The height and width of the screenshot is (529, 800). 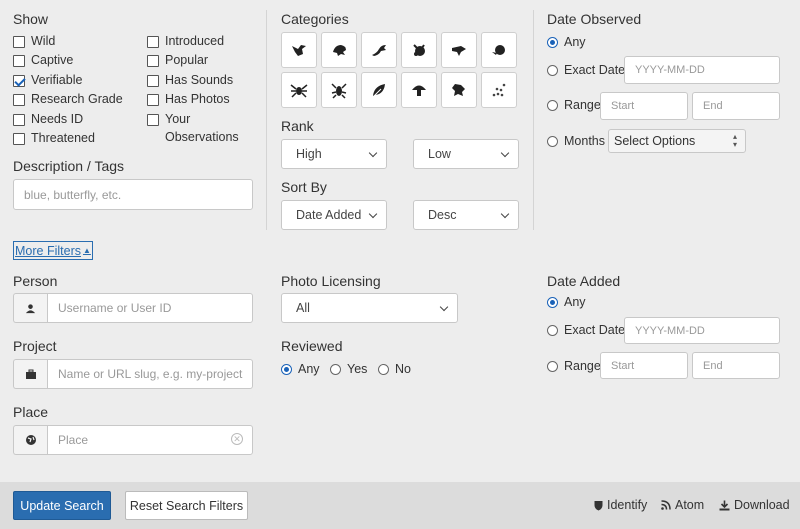 What do you see at coordinates (331, 281) in the screenshot?
I see `photo-licensing-heading: Photo Licensing` at bounding box center [331, 281].